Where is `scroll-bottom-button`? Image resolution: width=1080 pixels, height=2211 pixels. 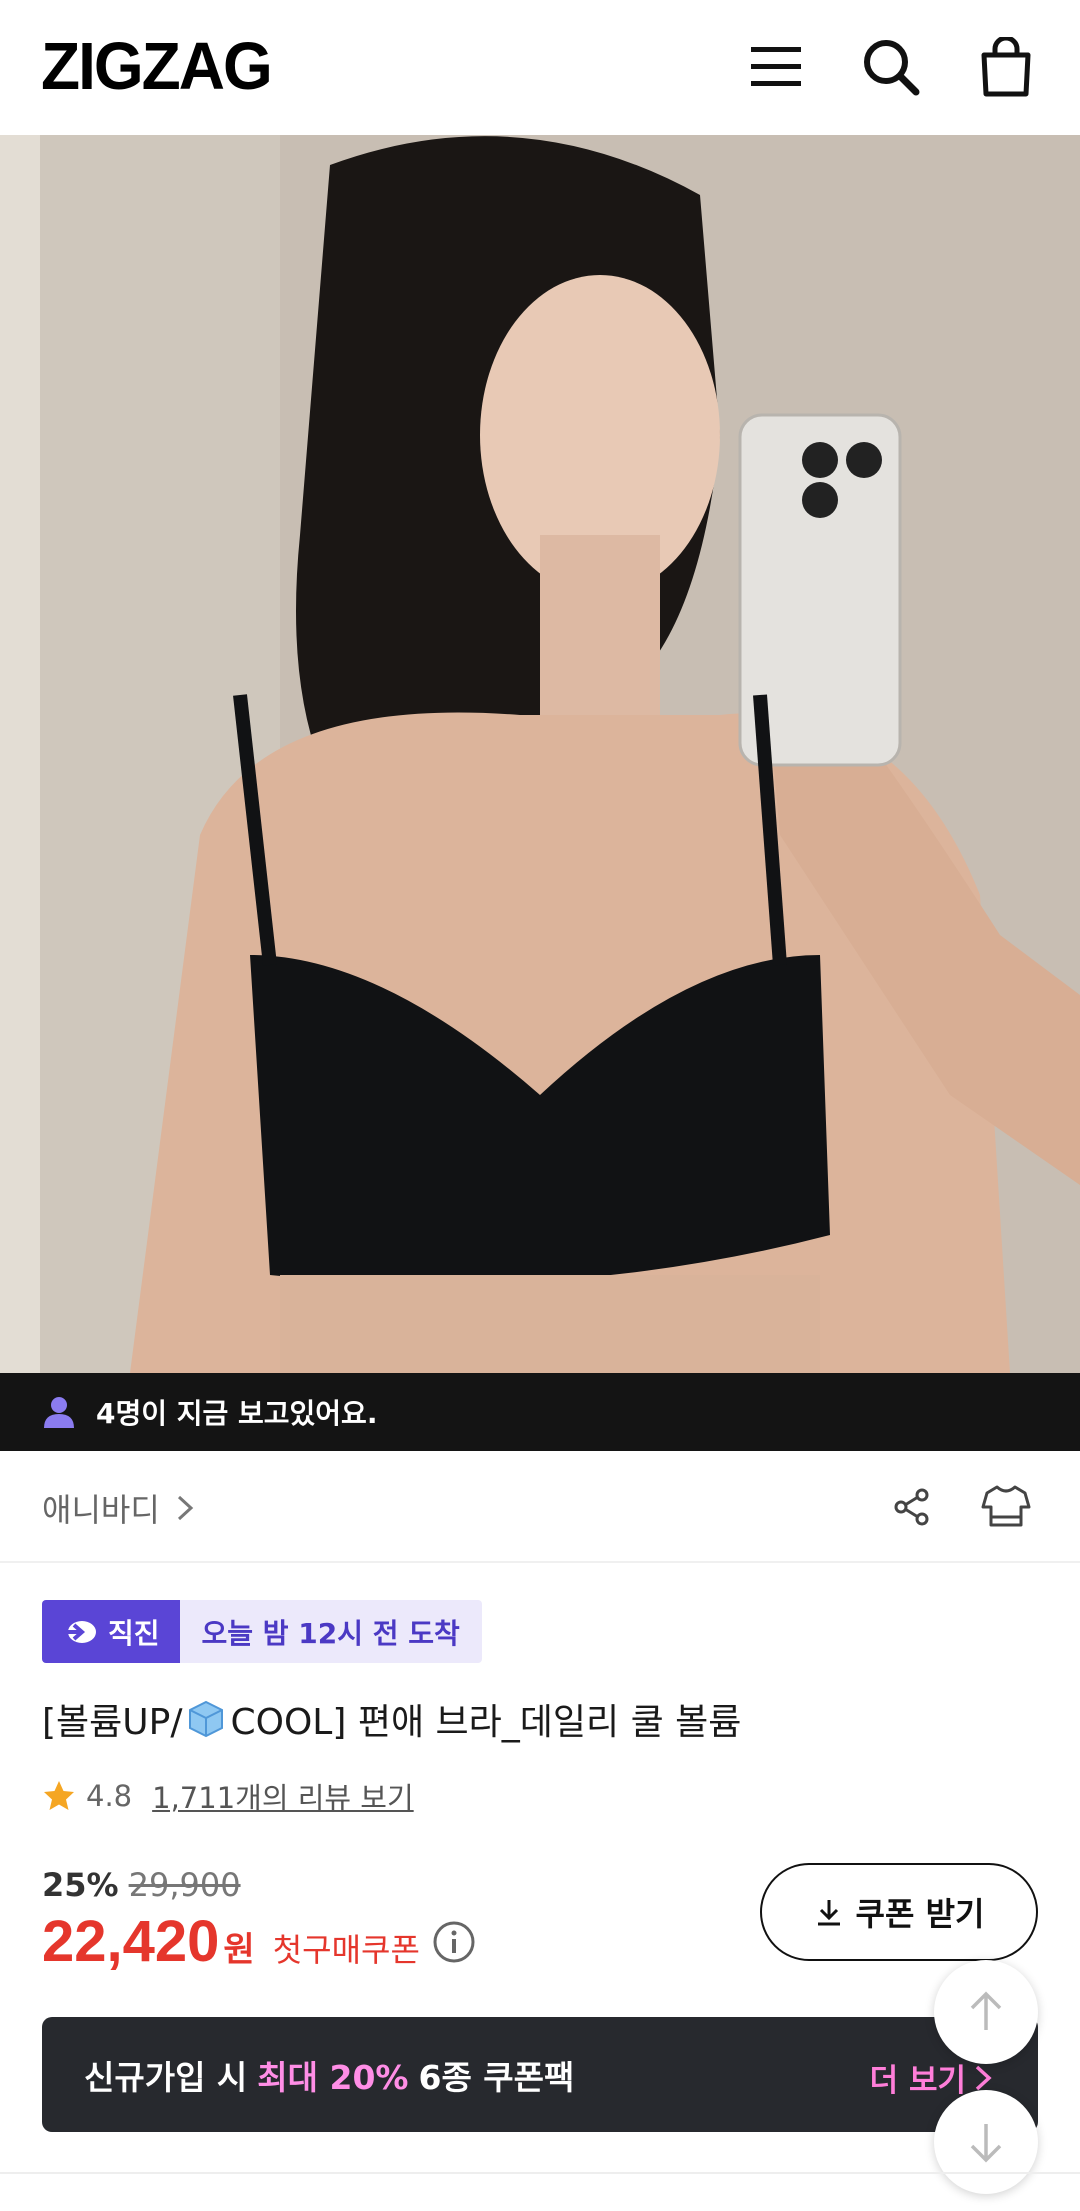 scroll-bottom-button is located at coordinates (986, 2142).